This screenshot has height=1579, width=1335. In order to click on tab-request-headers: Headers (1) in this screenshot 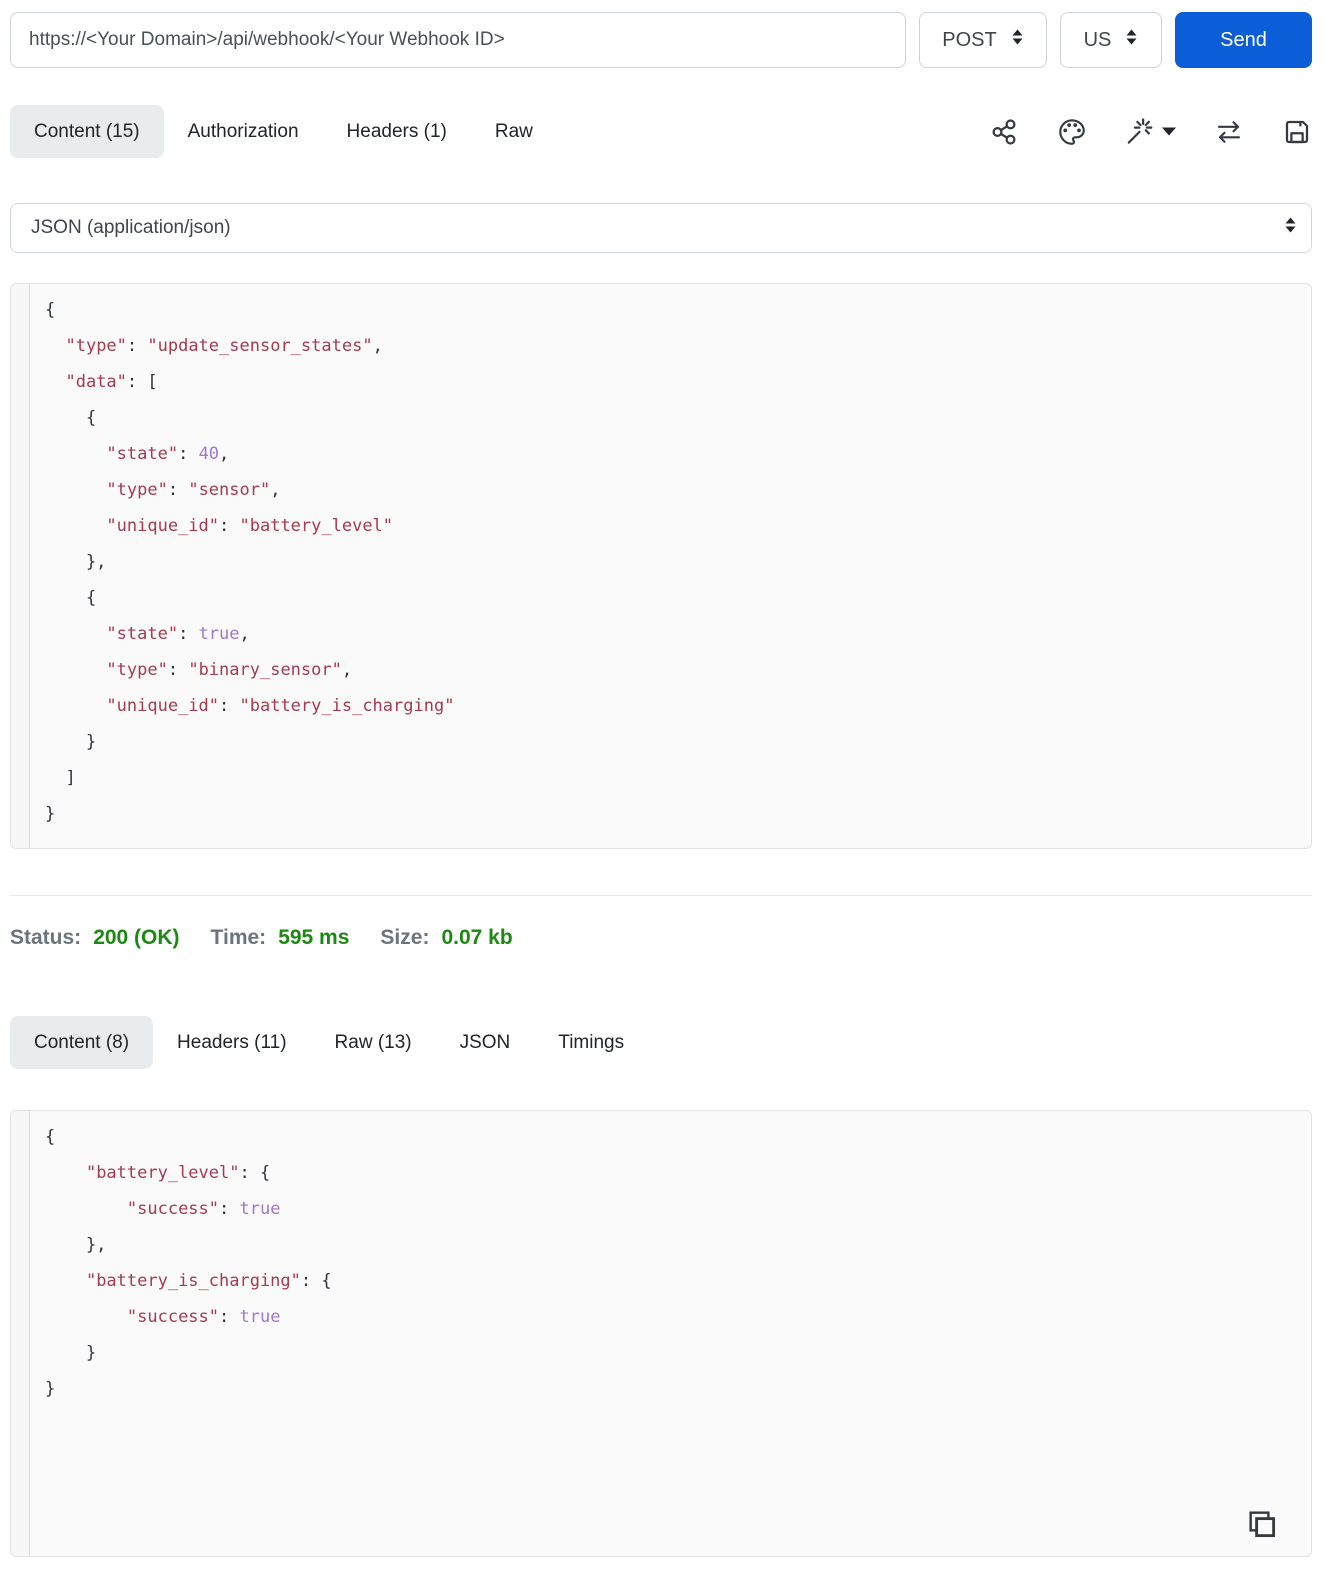, I will do `click(397, 131)`.